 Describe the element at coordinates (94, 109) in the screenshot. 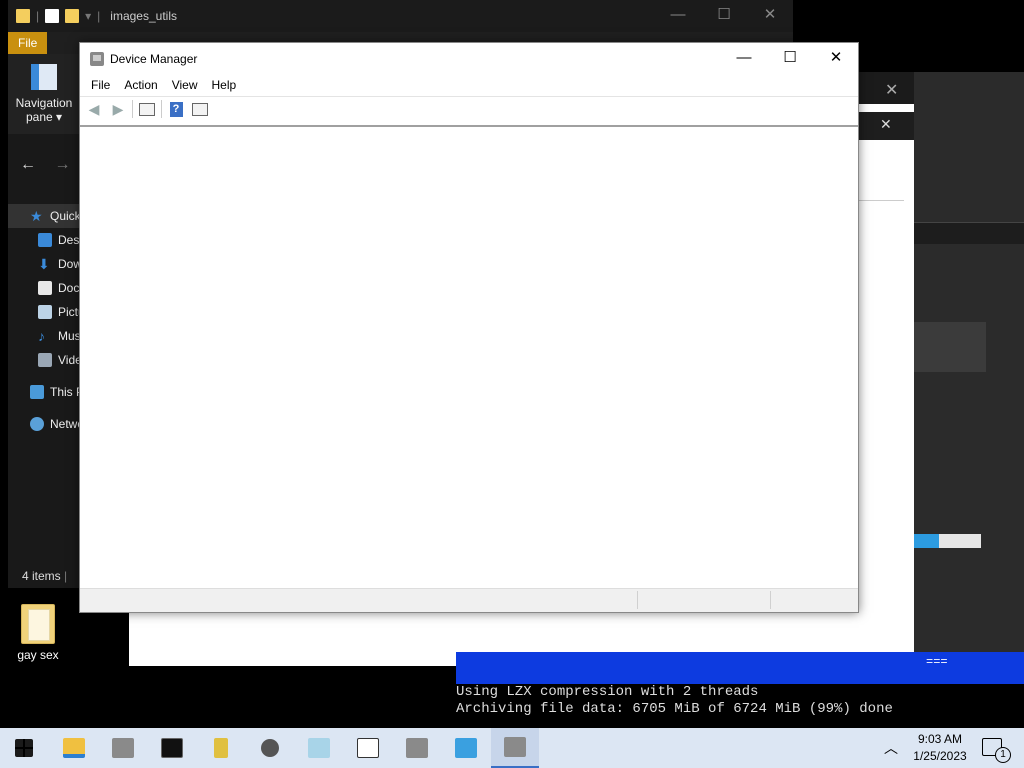

I see `back-arrow-icon: ◀` at that location.